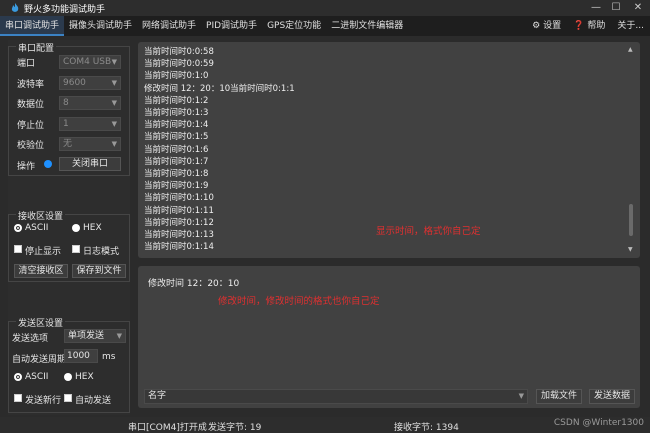 Image resolution: width=650 pixels, height=433 pixels. What do you see at coordinates (15, 7) in the screenshot?
I see `flame-logo-icon` at bounding box center [15, 7].